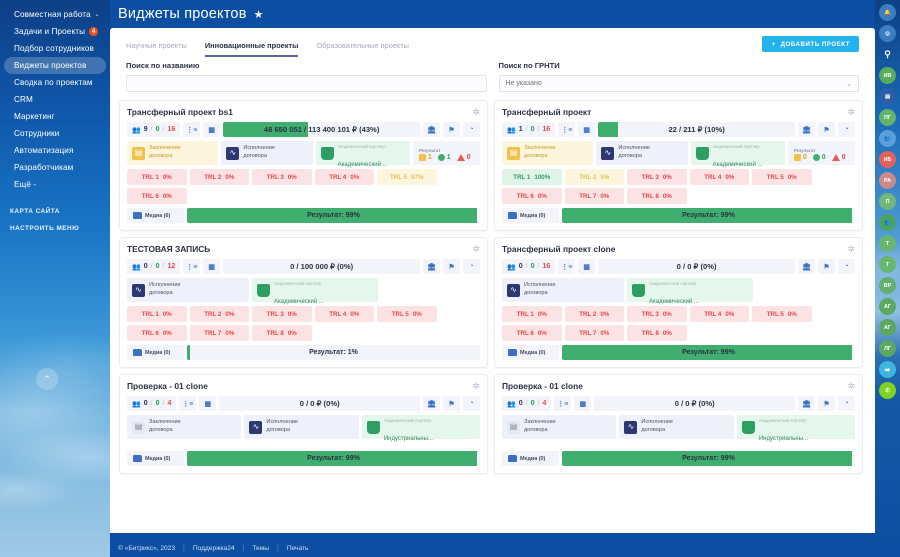 The image size is (900, 557). Describe the element at coordinates (887, 159) in the screenshot. I see `avatar-ib: ИБ` at that location.